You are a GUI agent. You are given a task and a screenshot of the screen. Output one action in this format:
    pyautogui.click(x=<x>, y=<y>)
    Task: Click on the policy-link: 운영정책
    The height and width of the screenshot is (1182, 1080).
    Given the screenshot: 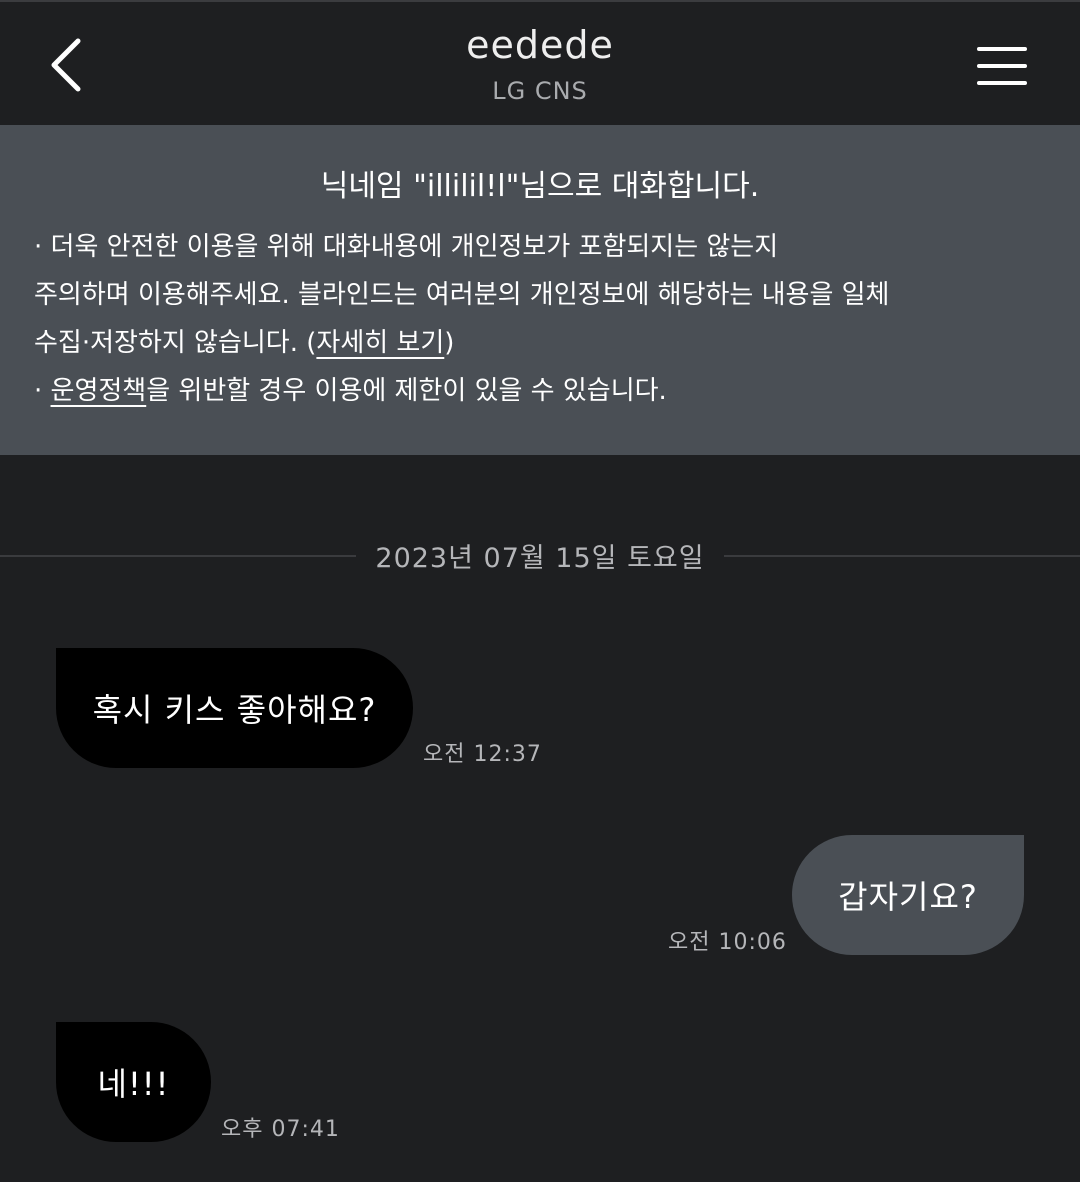 What is the action you would take?
    pyautogui.click(x=99, y=391)
    